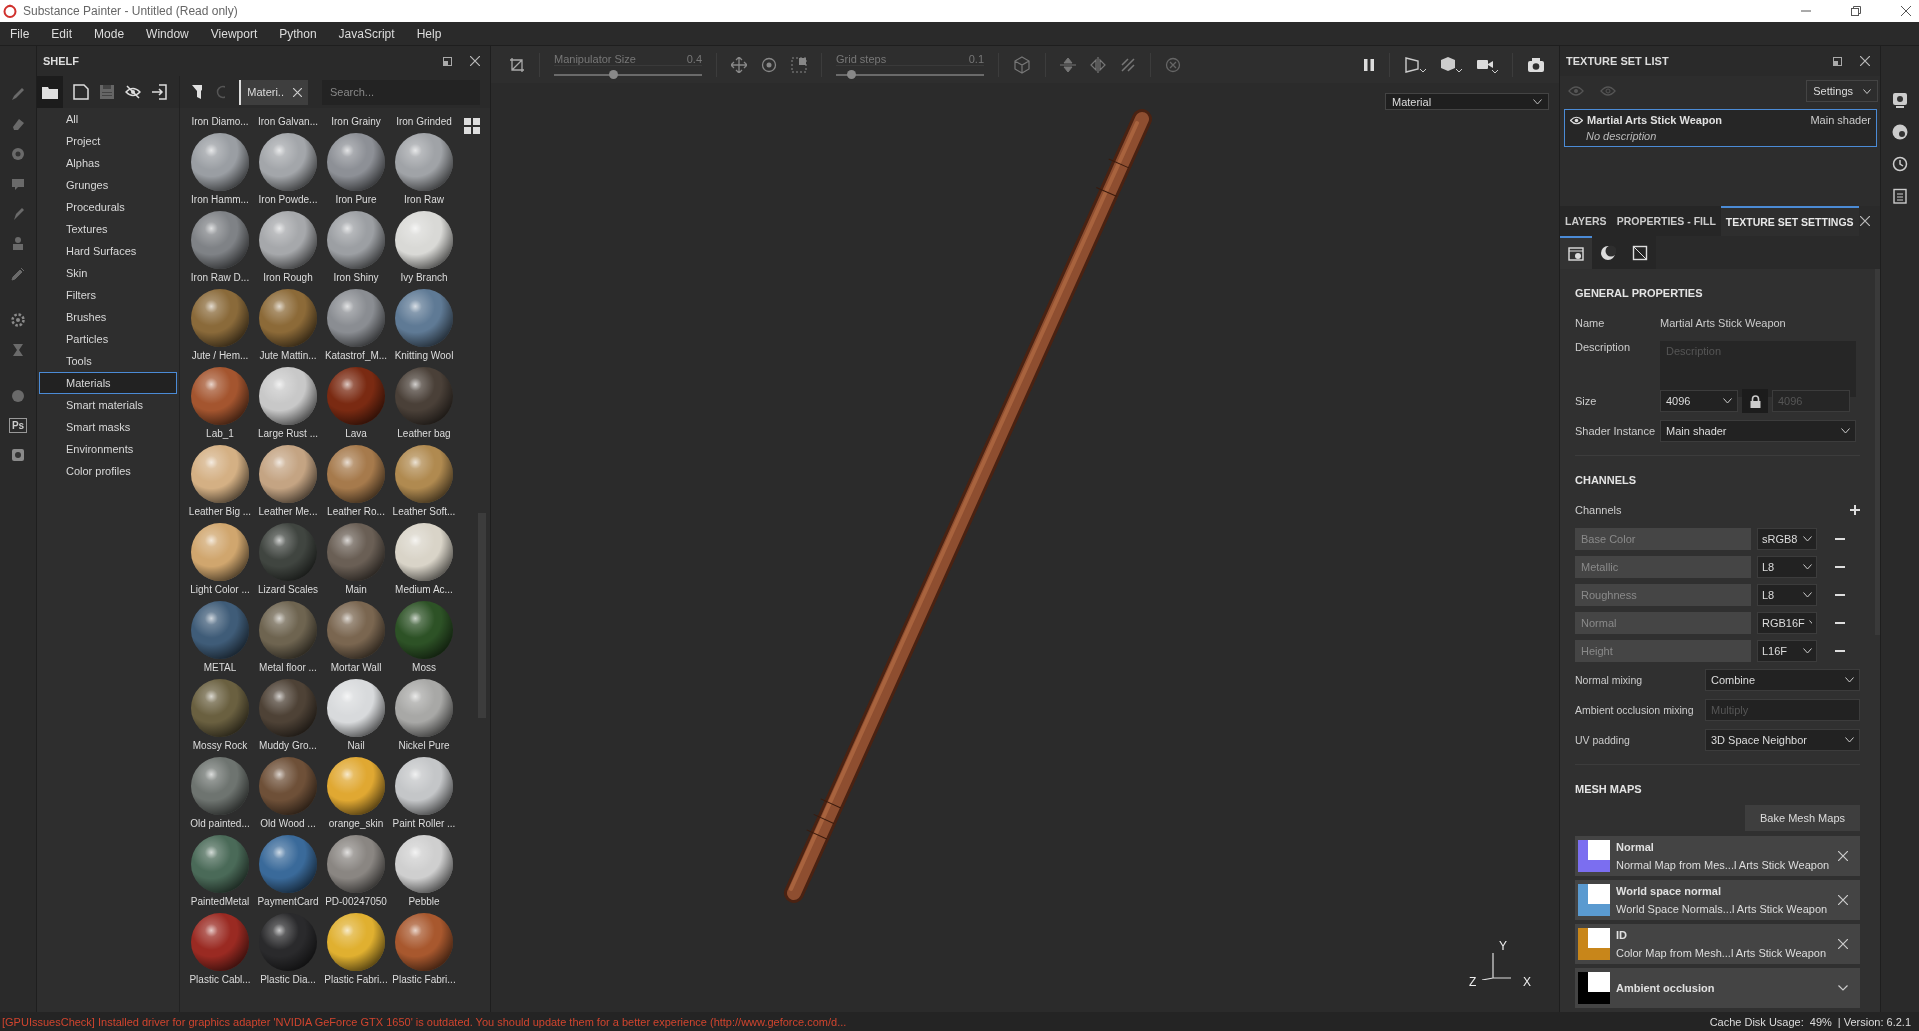 This screenshot has height=1031, width=1919. Describe the element at coordinates (1782, 680) in the screenshot. I see `normal-mixing-dropdown: Combine` at that location.